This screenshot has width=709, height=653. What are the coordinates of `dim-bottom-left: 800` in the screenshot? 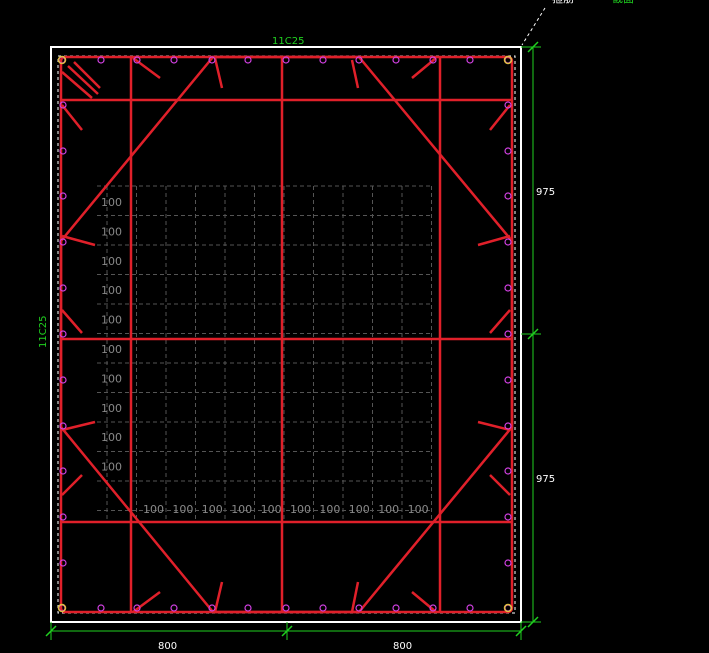 It's located at (167, 646).